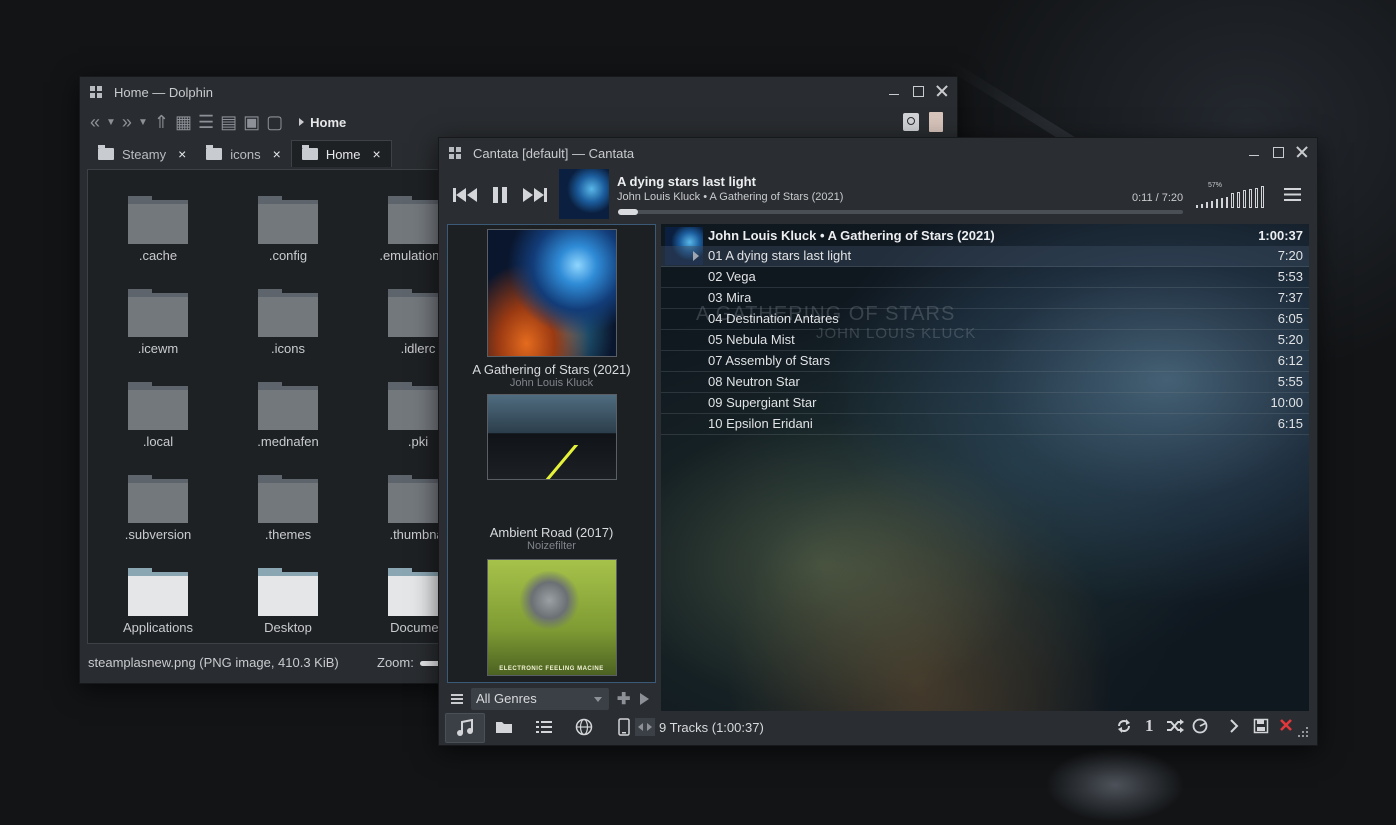 This screenshot has height=825, width=1396. Describe the element at coordinates (551, 617) in the screenshot. I see `album-item: ELECTRONIC FEELING MACINE` at that location.